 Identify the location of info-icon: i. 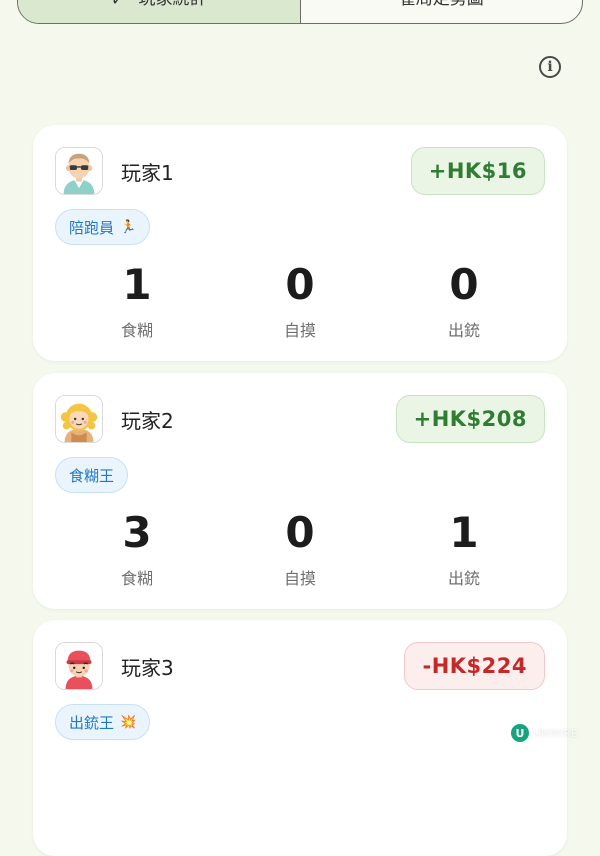
(550, 67).